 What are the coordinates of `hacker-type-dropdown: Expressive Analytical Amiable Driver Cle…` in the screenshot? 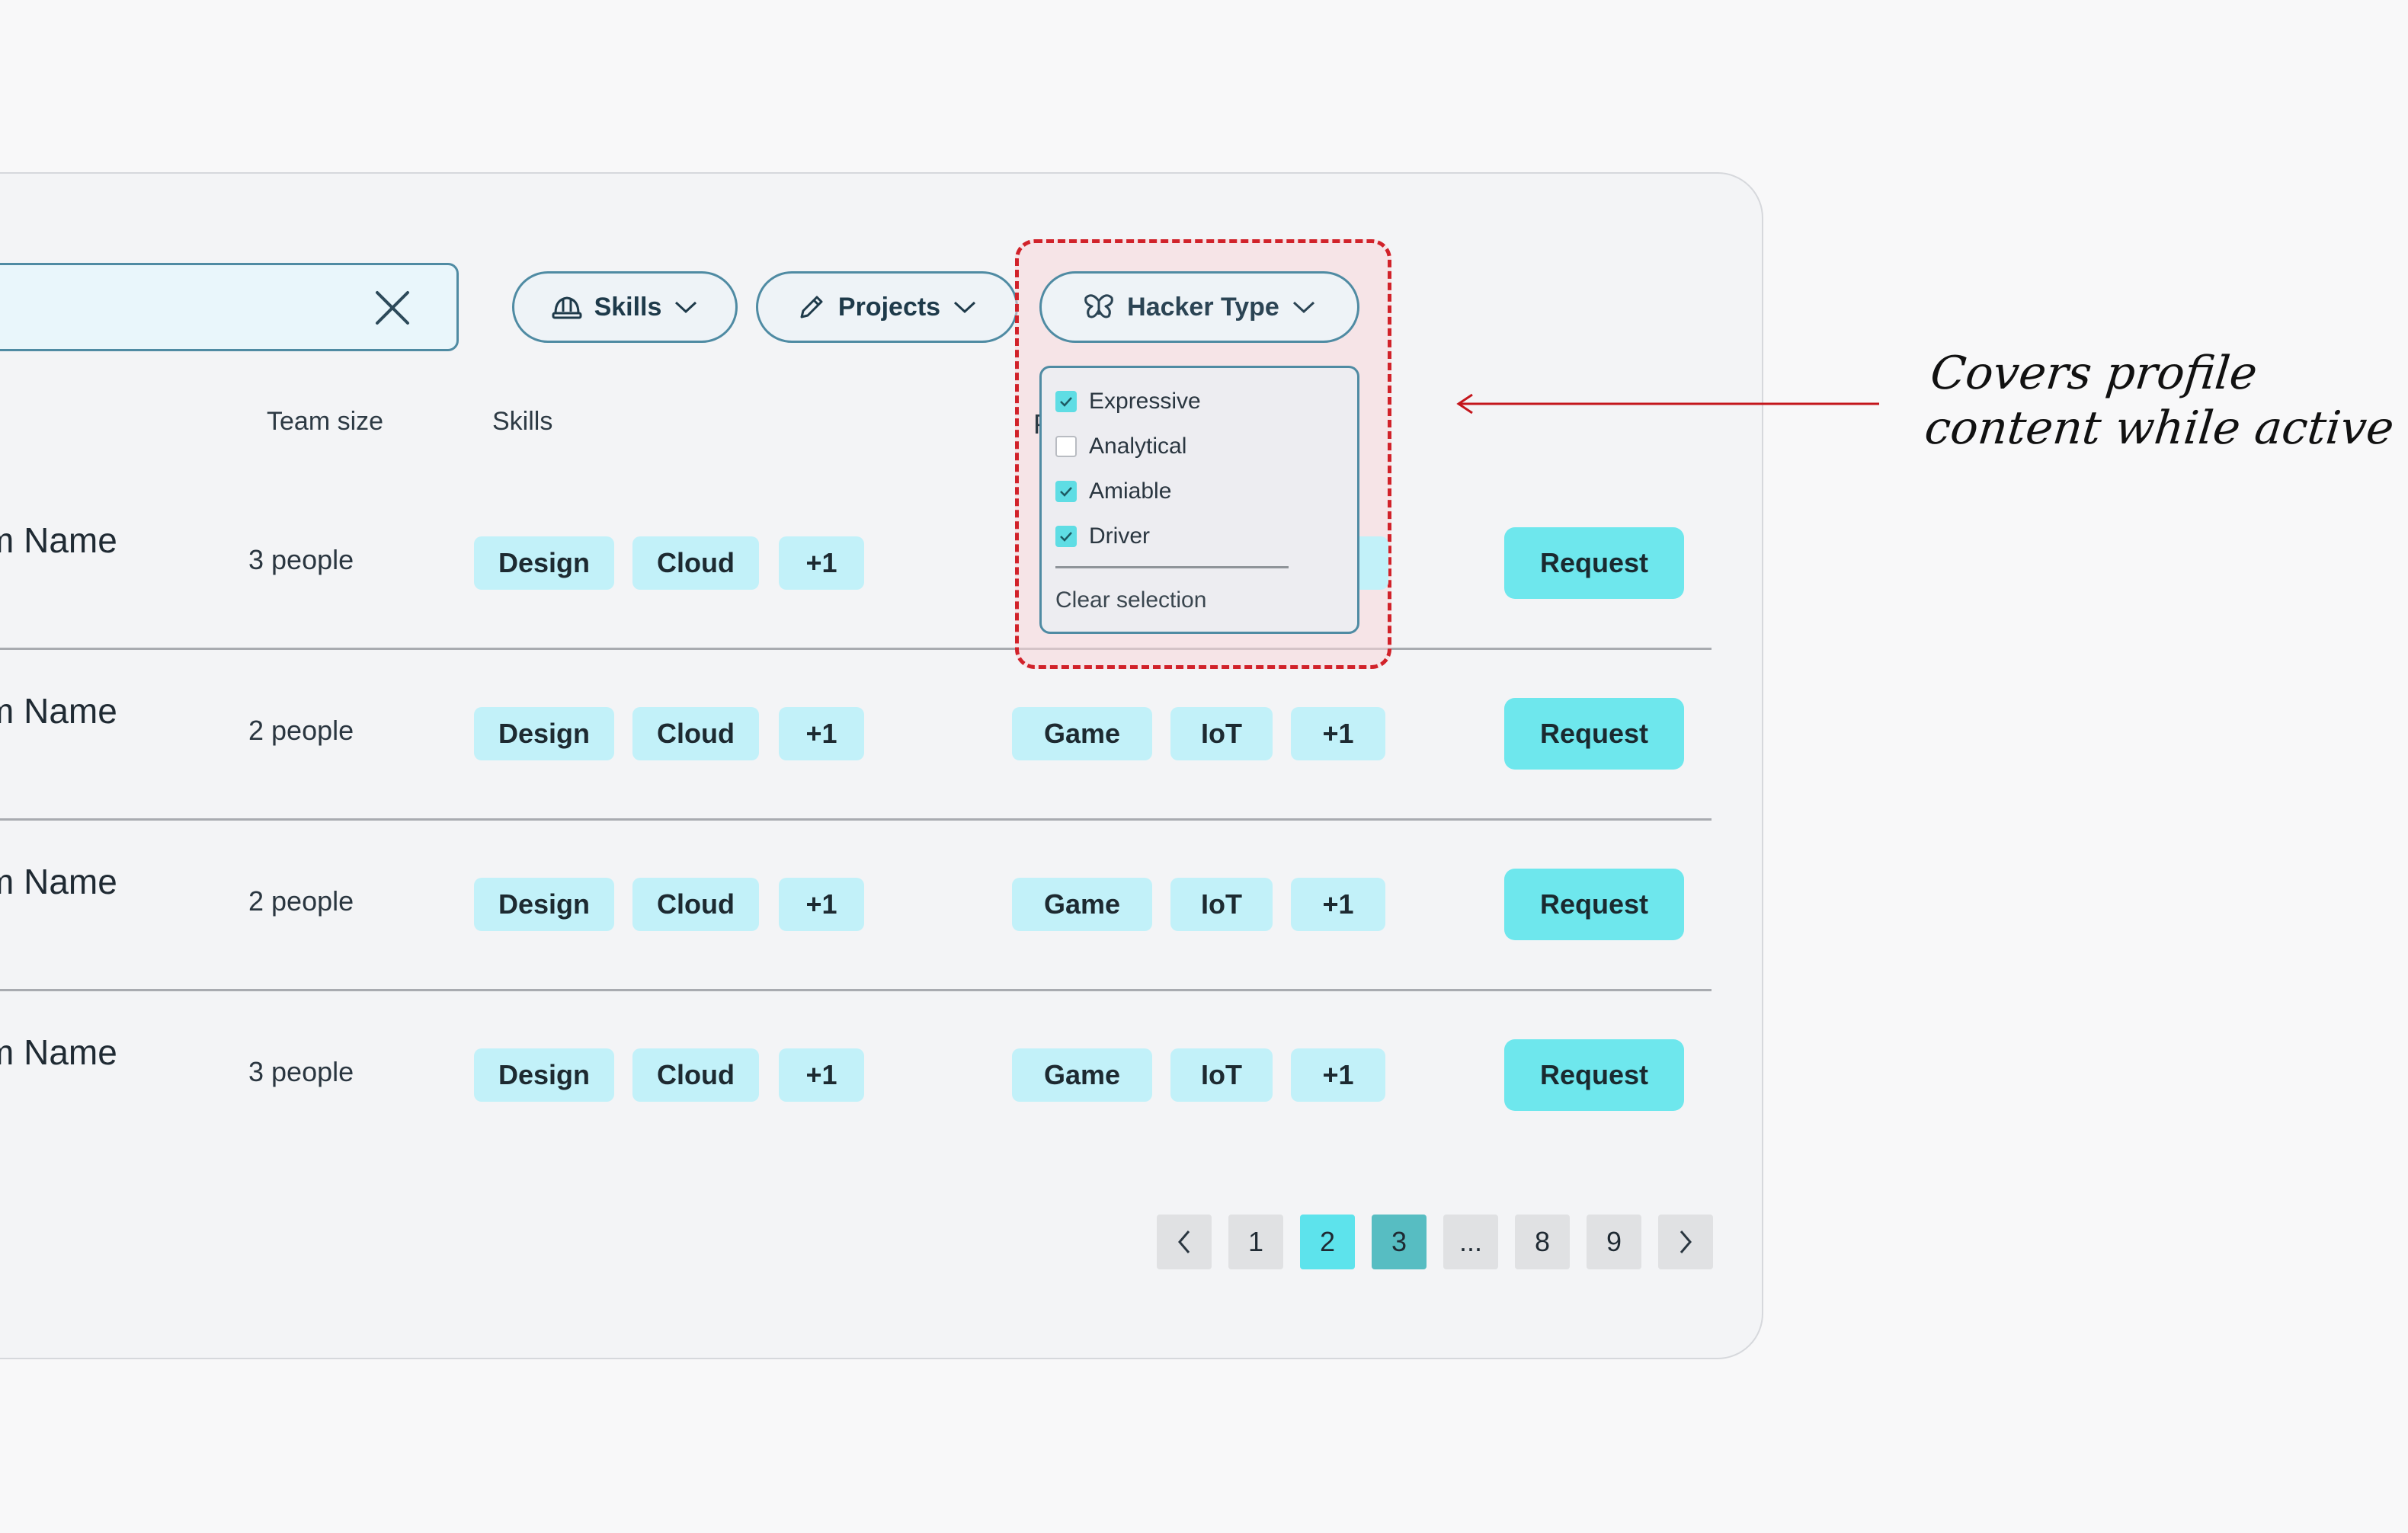 It's located at (1199, 500).